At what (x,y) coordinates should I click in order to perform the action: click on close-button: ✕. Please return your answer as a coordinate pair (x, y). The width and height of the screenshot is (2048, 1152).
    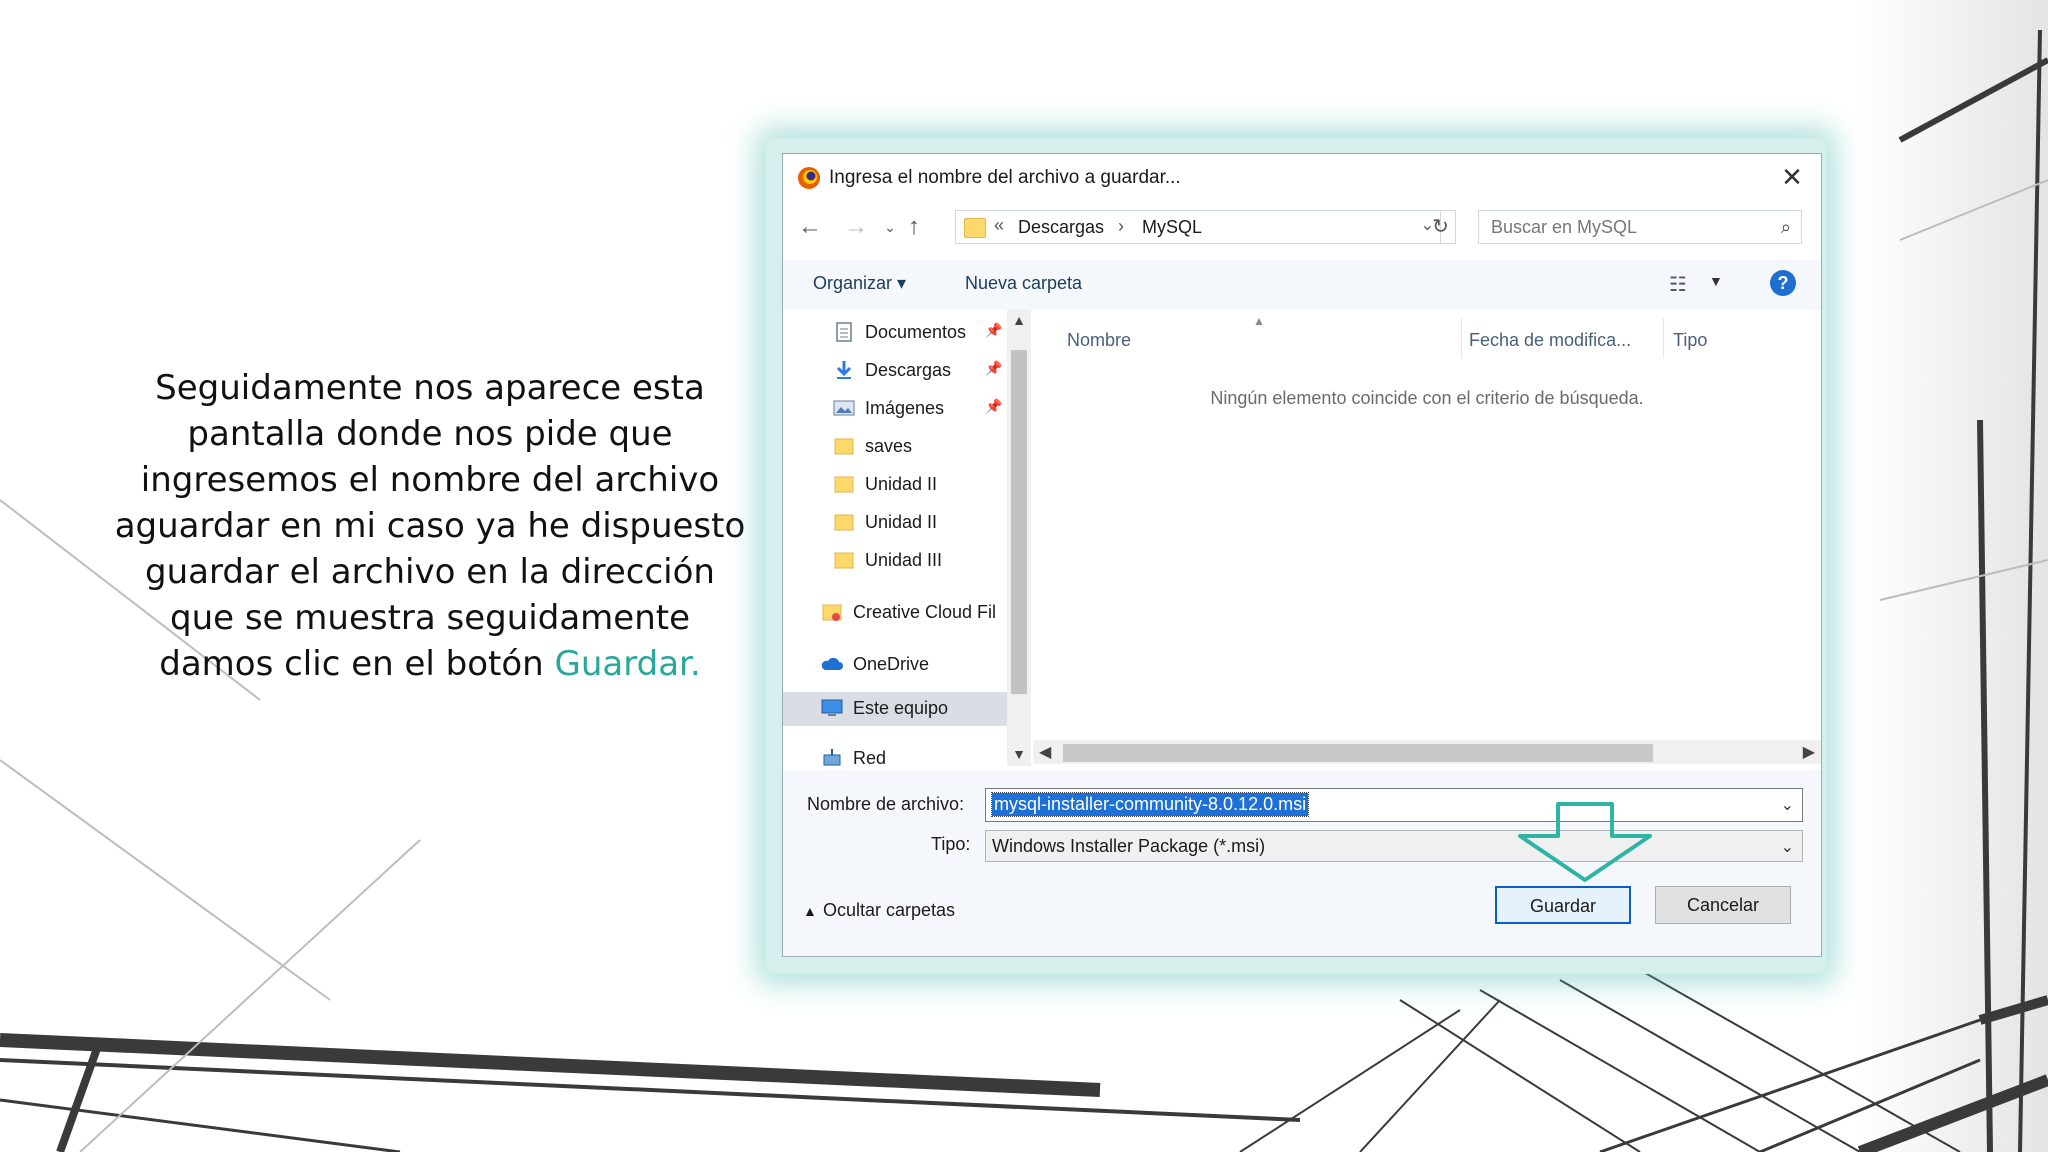
    Looking at the image, I should click on (1792, 177).